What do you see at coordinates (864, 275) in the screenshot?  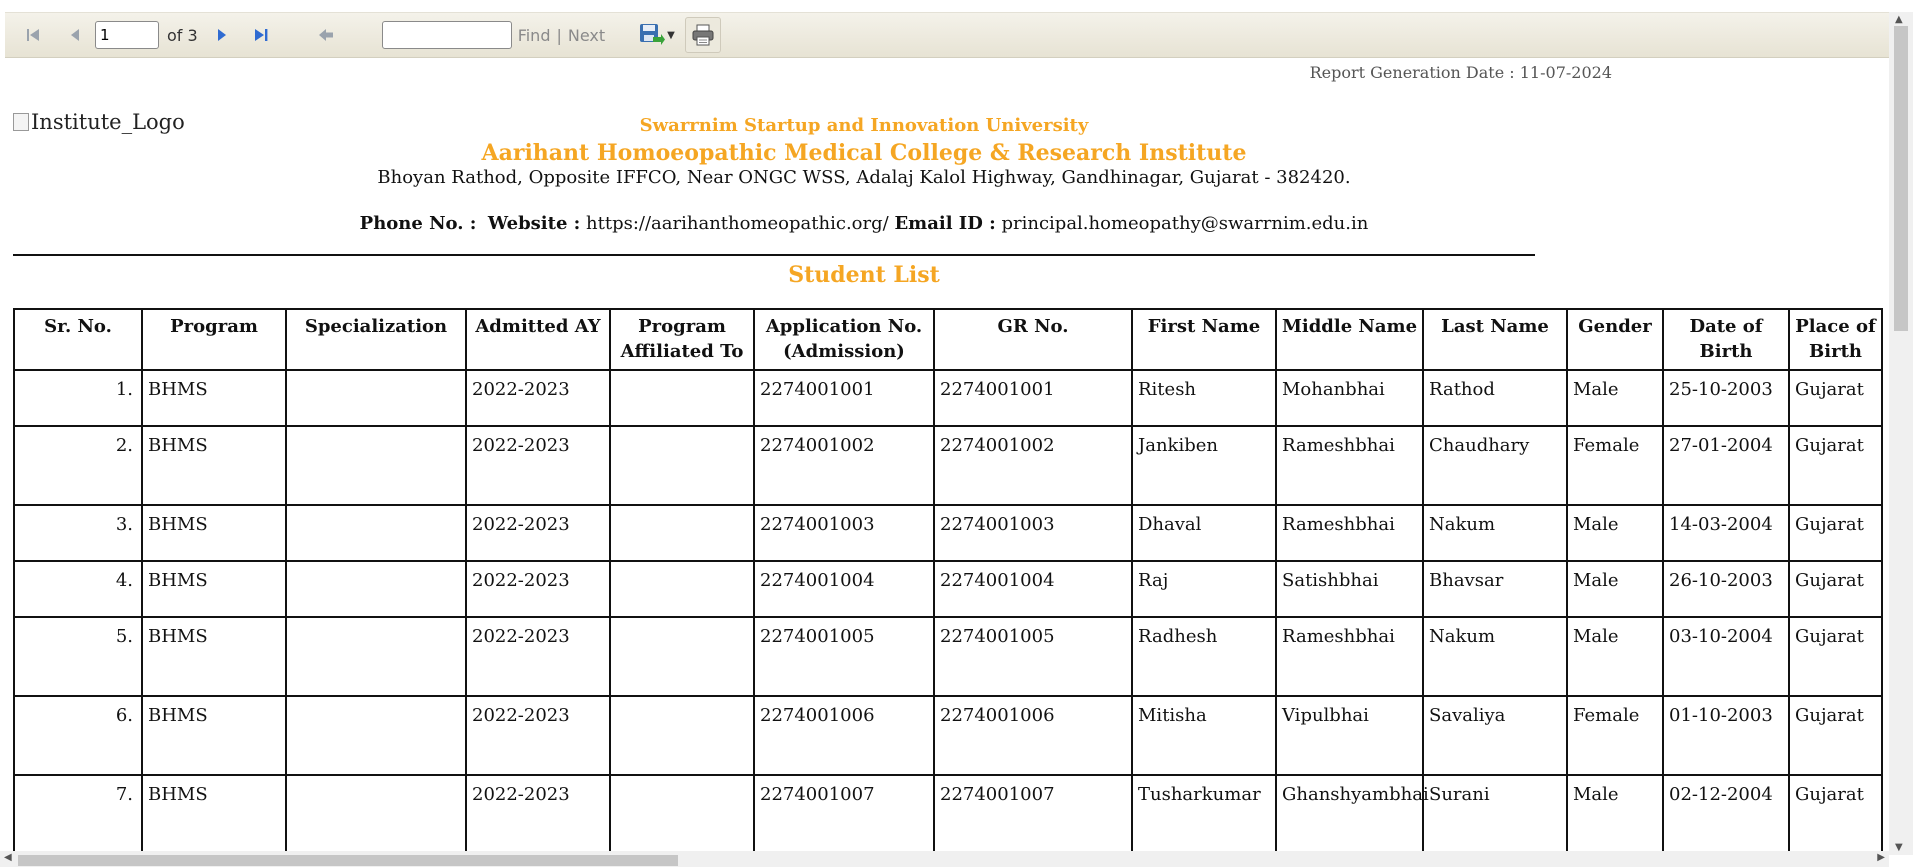 I see `student-list-title: Student List` at bounding box center [864, 275].